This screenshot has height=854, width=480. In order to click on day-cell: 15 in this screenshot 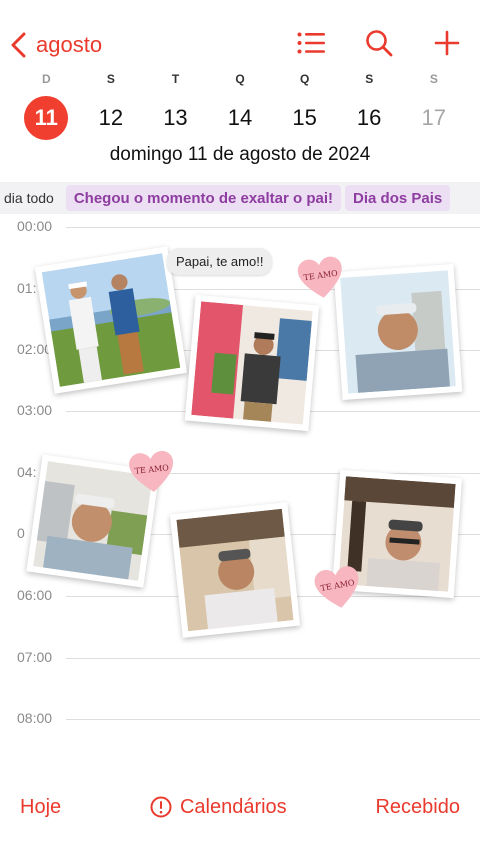, I will do `click(304, 118)`.